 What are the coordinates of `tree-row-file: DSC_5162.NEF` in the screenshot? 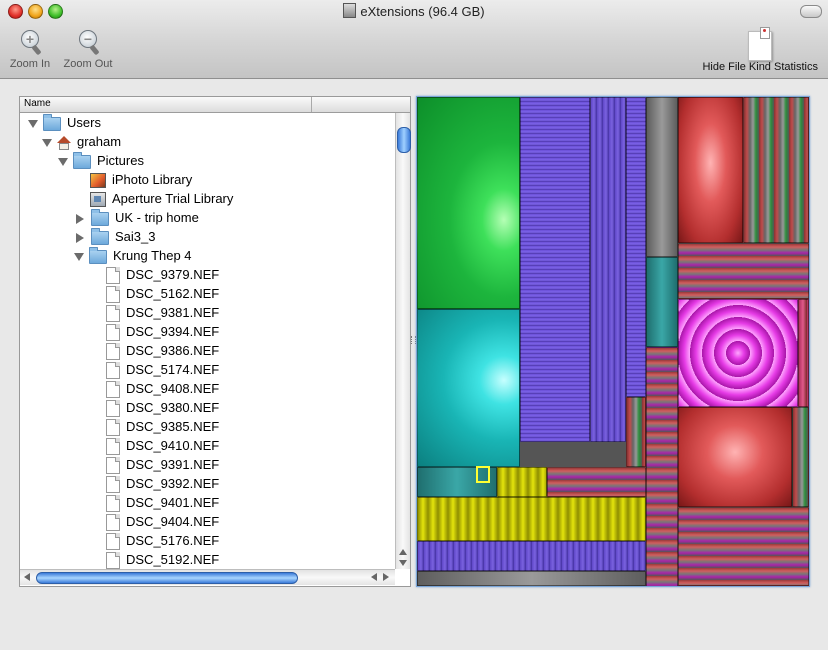 It's located at (163, 294).